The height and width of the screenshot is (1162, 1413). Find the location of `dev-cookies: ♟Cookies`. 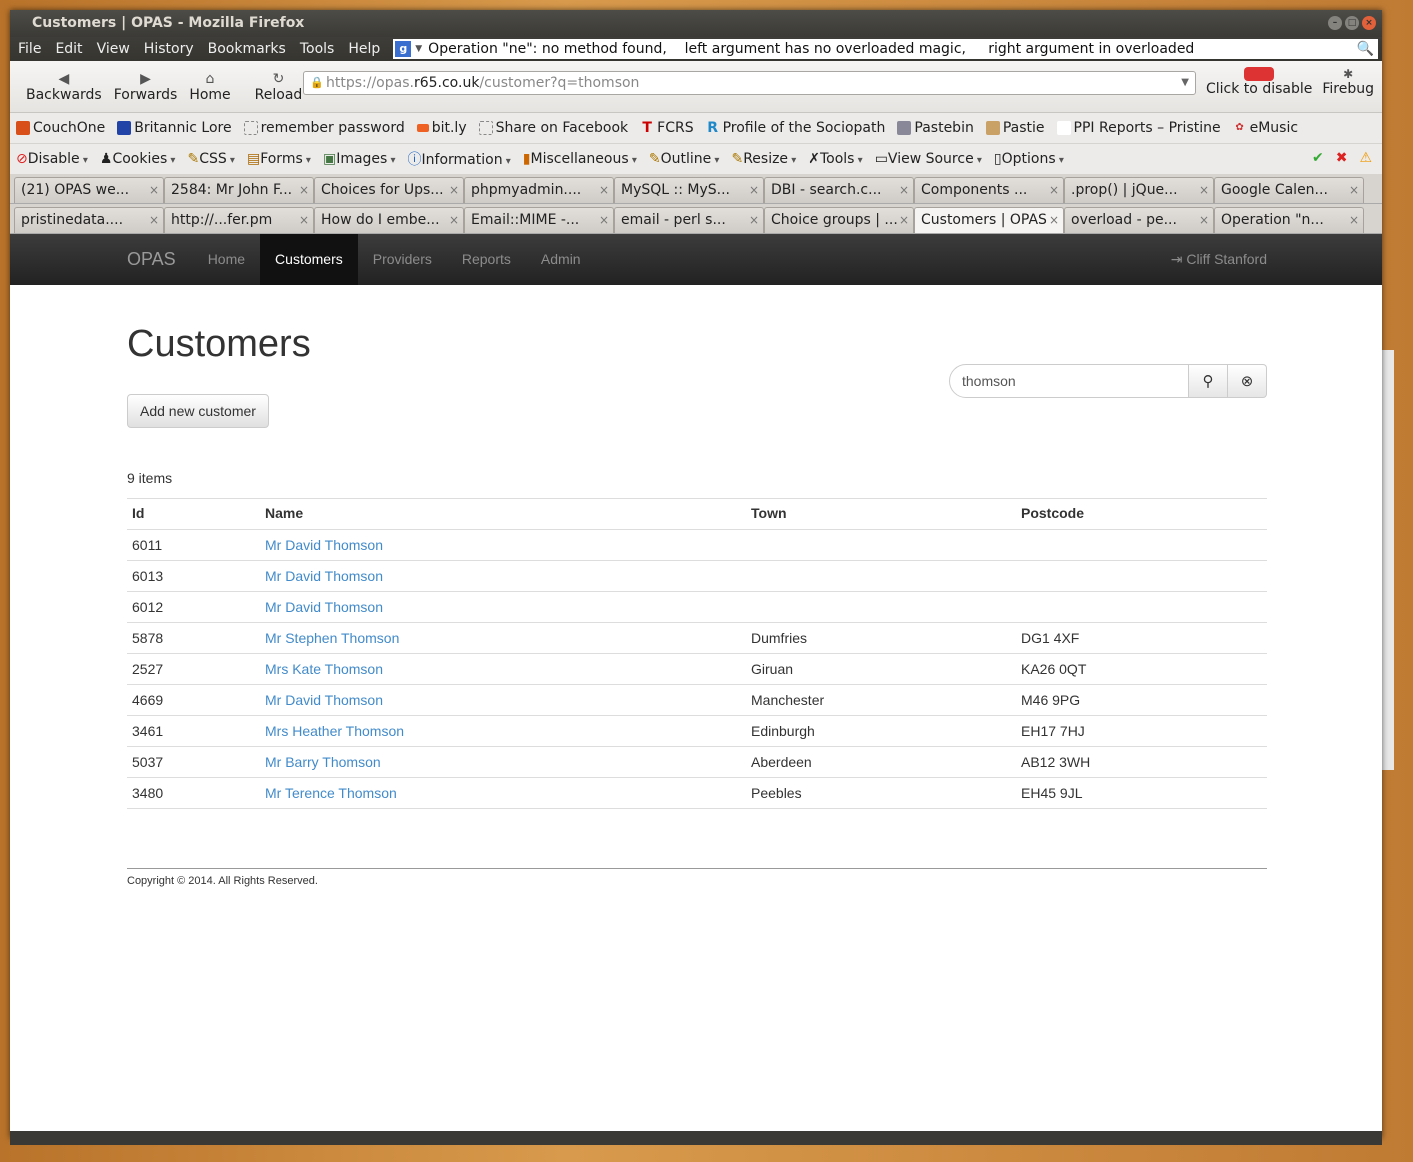

dev-cookies: ♟Cookies is located at coordinates (138, 159).